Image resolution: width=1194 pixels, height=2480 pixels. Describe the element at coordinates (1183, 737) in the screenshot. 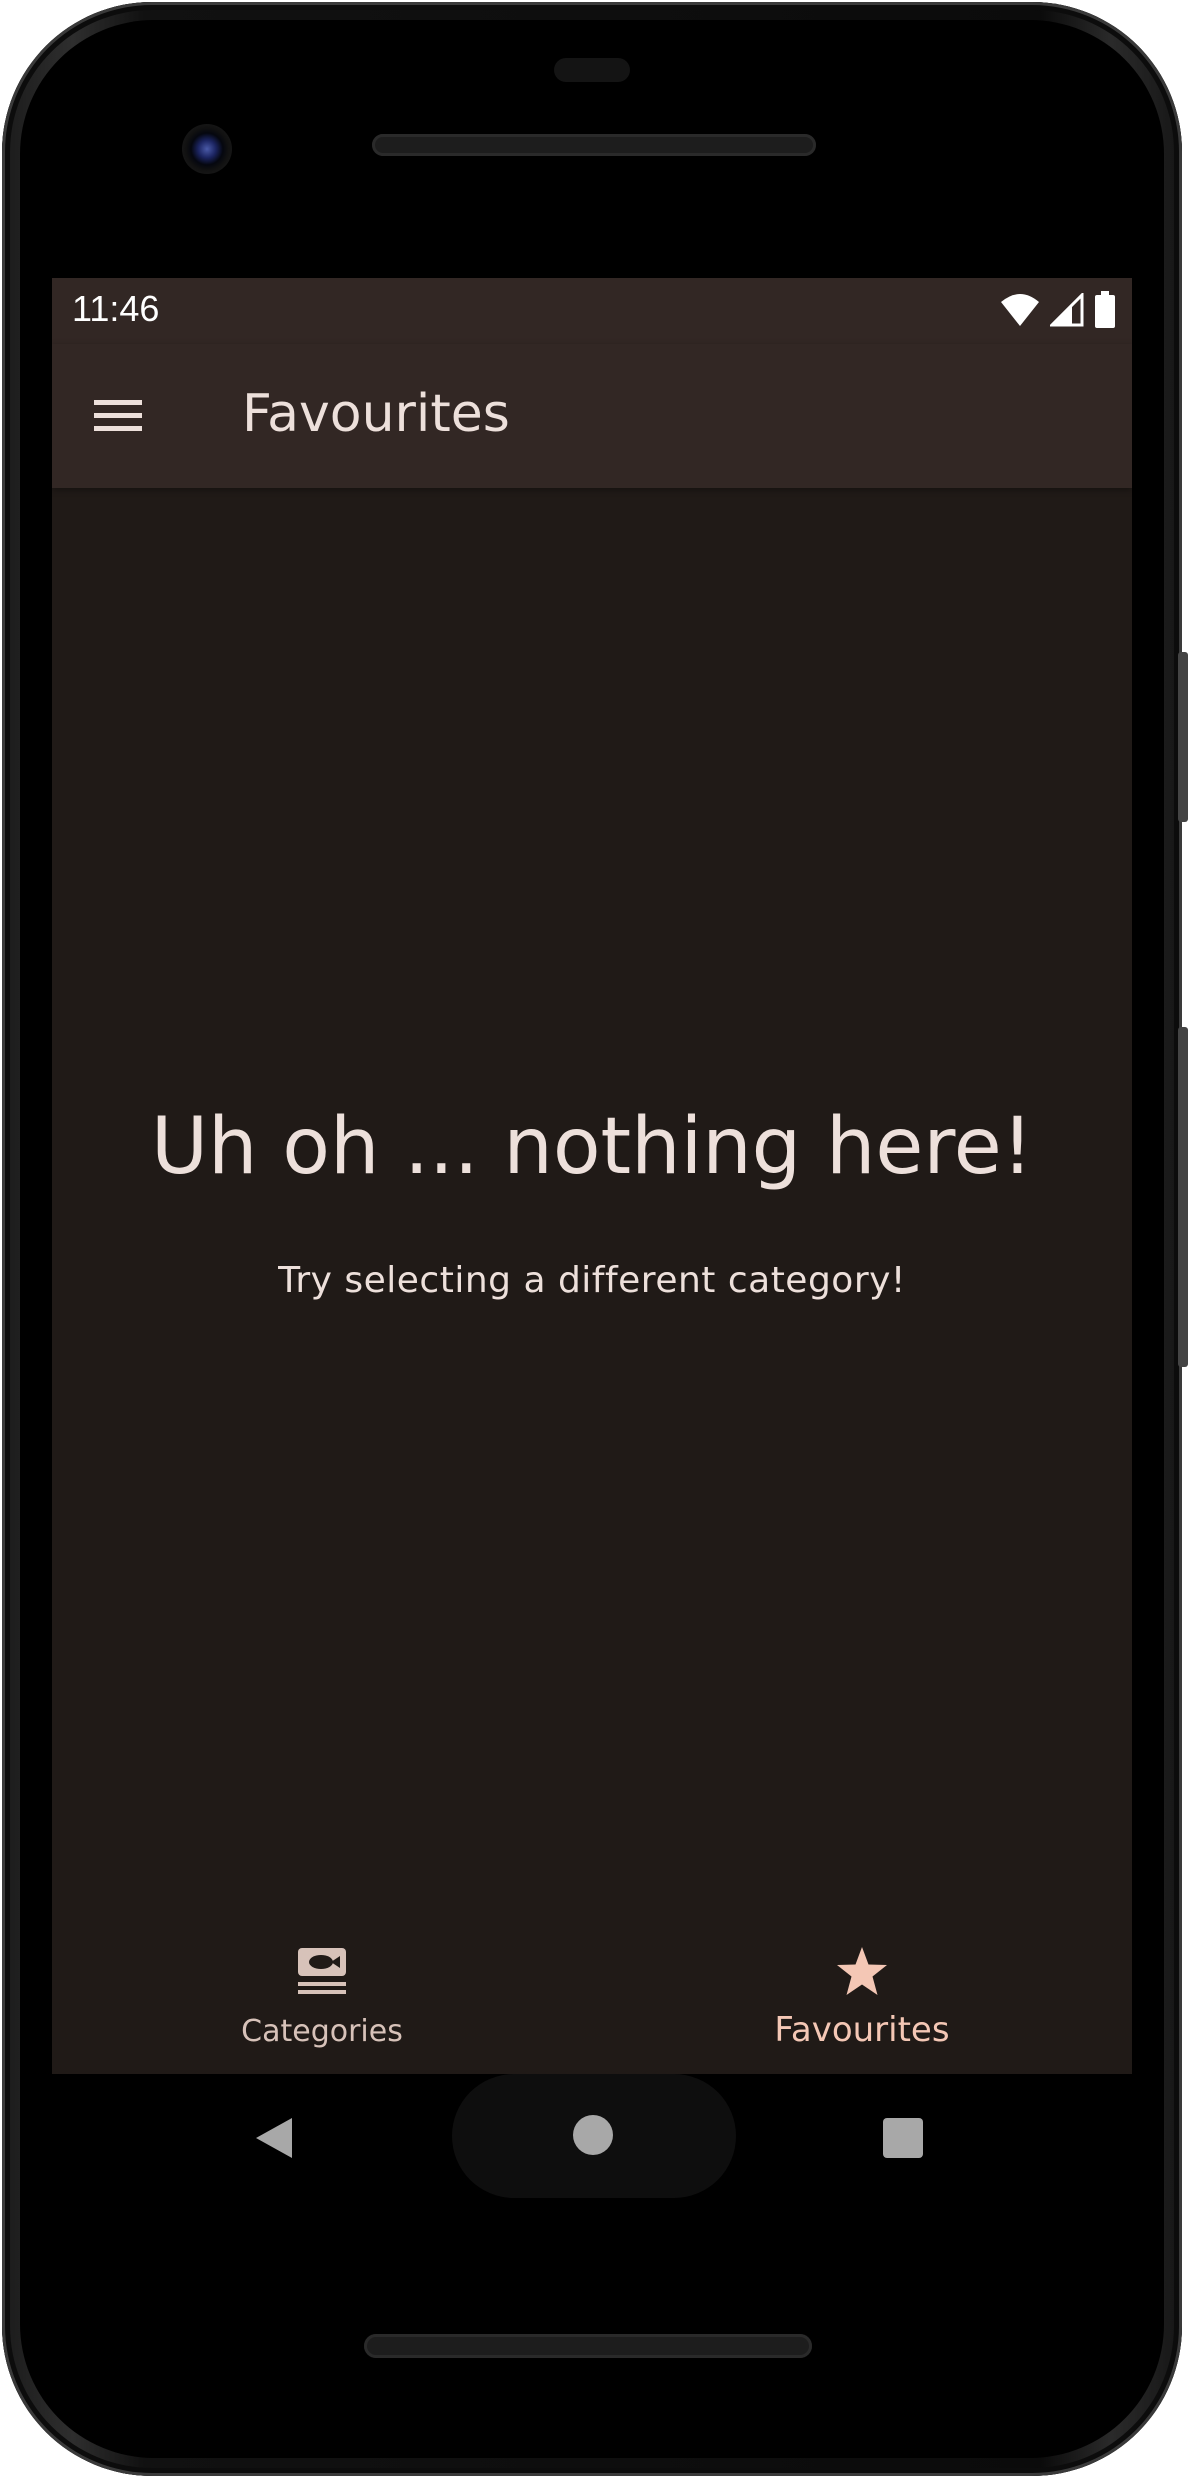

I see `power-button` at that location.